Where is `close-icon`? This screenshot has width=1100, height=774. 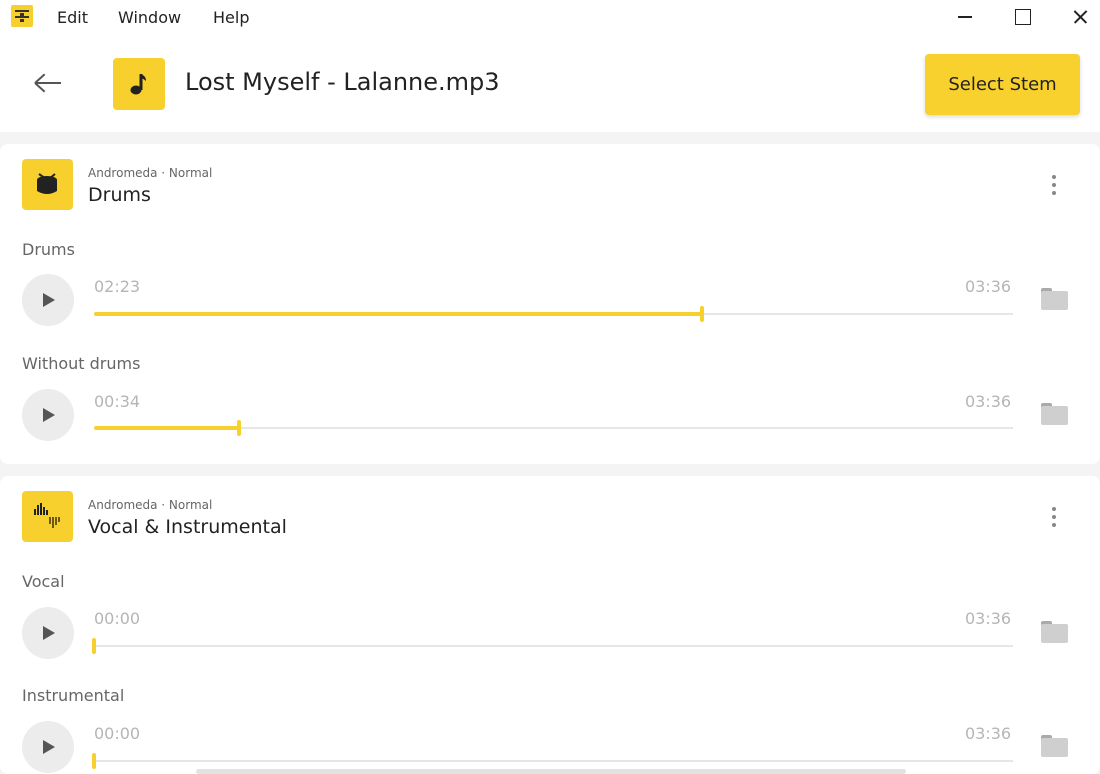
close-icon is located at coordinates (1081, 17).